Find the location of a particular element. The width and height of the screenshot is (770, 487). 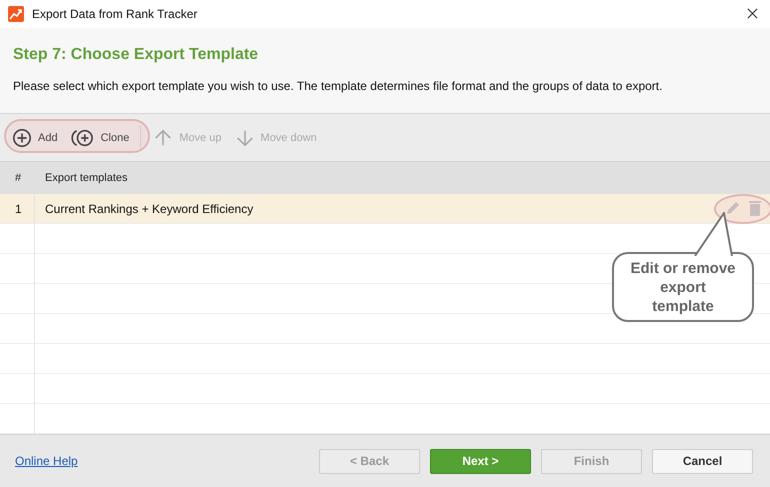

arrow-up-icon is located at coordinates (163, 138).